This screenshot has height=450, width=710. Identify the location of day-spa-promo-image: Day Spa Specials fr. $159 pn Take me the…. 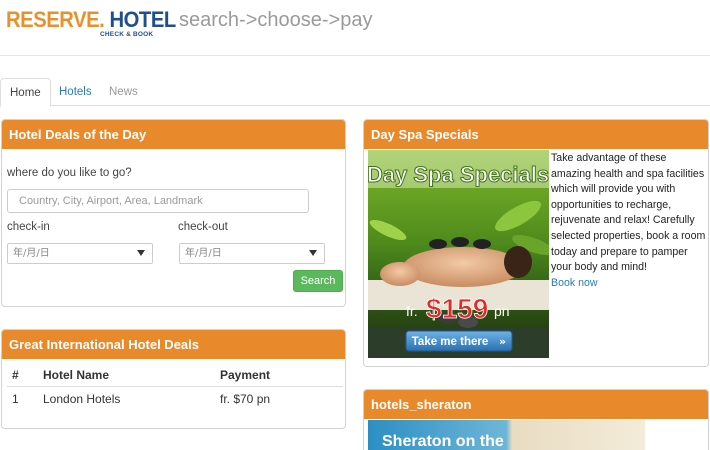
(458, 254).